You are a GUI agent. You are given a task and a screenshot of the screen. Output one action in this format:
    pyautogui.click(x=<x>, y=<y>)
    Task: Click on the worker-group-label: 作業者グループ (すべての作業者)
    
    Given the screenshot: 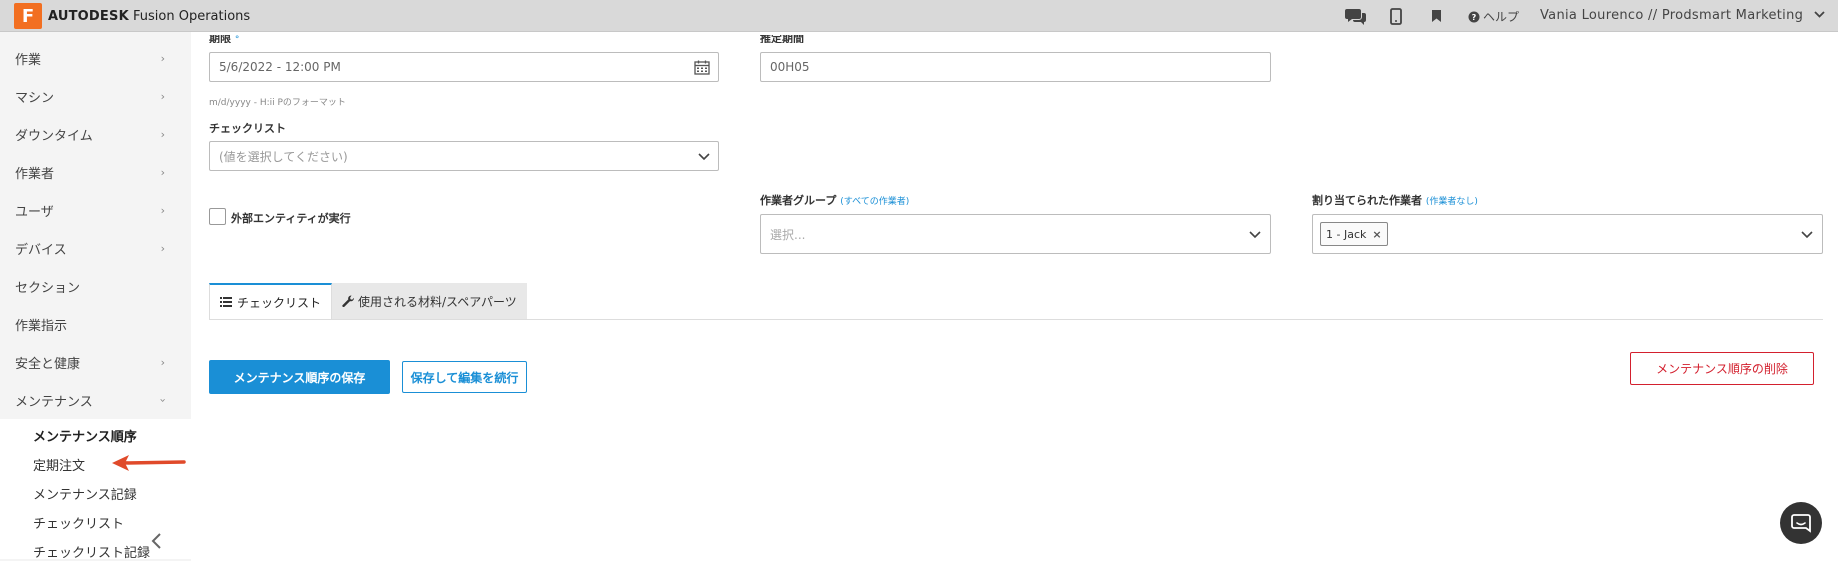 What is the action you would take?
    pyautogui.click(x=834, y=200)
    